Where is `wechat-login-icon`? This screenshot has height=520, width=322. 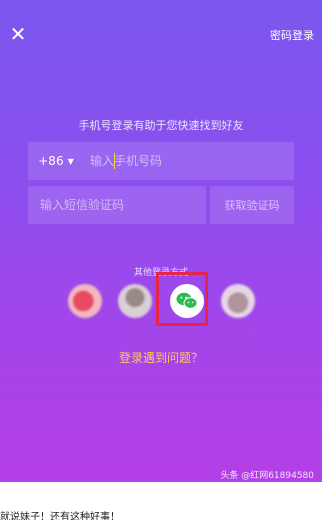
wechat-login-icon is located at coordinates (187, 301).